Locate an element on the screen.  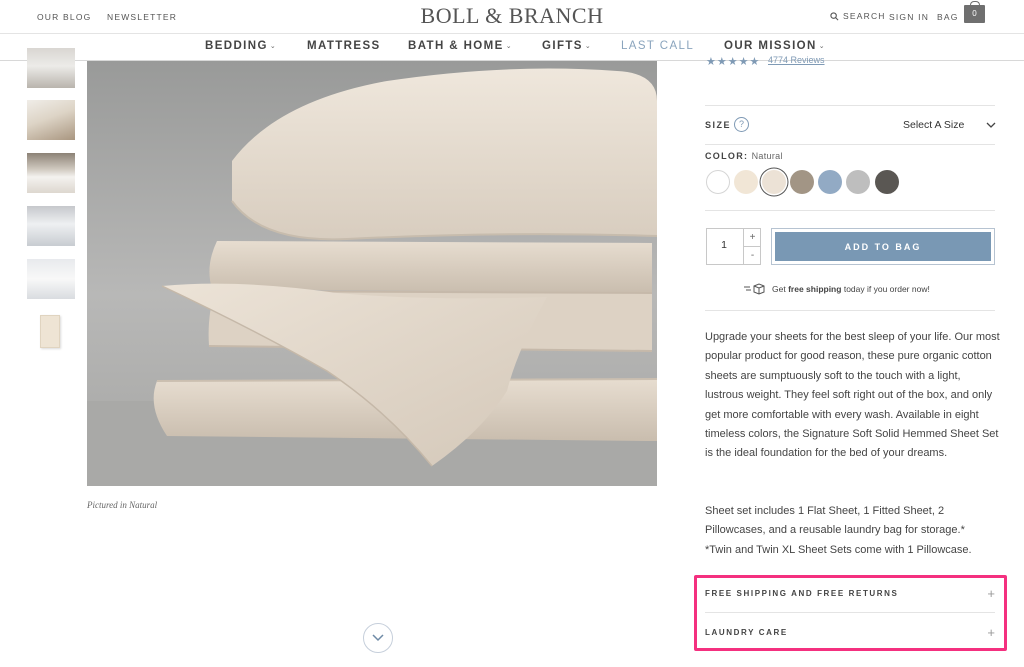
nav-mattress: MATTRESS is located at coordinates (344, 46).